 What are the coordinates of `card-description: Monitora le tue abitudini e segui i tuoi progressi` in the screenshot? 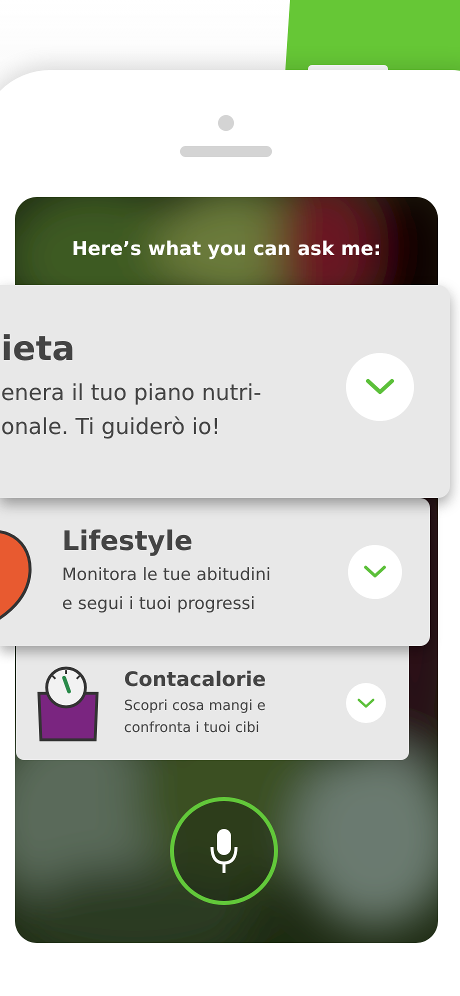 It's located at (167, 590).